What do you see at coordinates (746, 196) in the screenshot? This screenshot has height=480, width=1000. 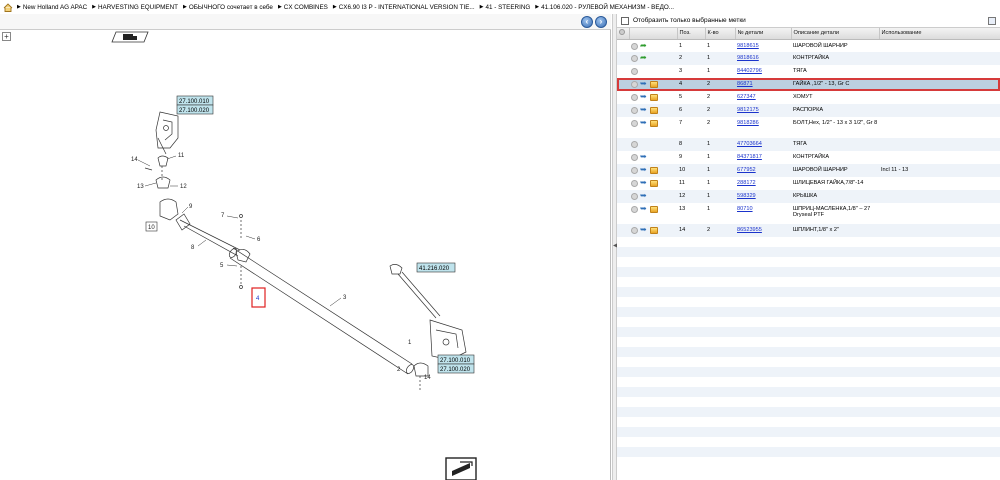 I see `part-number-link: 598329` at bounding box center [746, 196].